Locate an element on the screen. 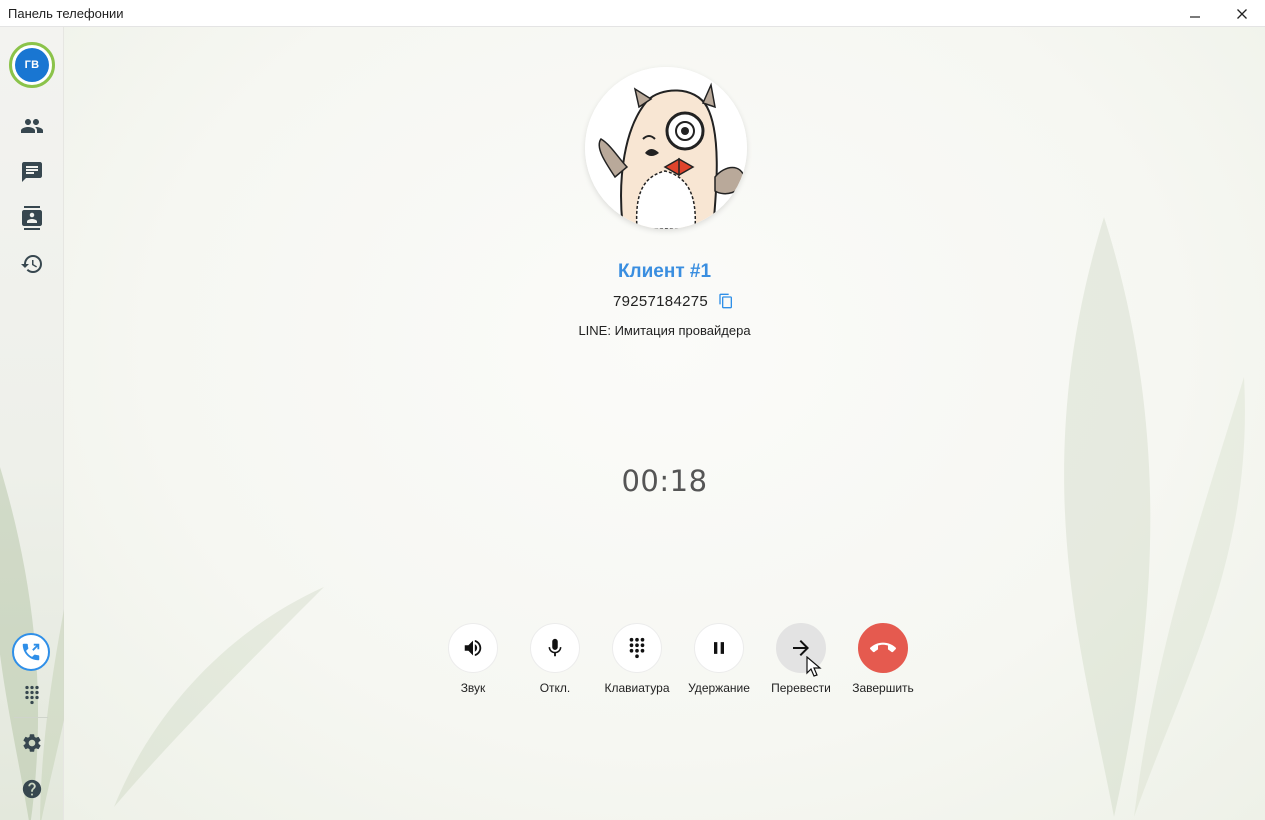 The width and height of the screenshot is (1265, 820). keypad-label: Клавиатура is located at coordinates (637, 688).